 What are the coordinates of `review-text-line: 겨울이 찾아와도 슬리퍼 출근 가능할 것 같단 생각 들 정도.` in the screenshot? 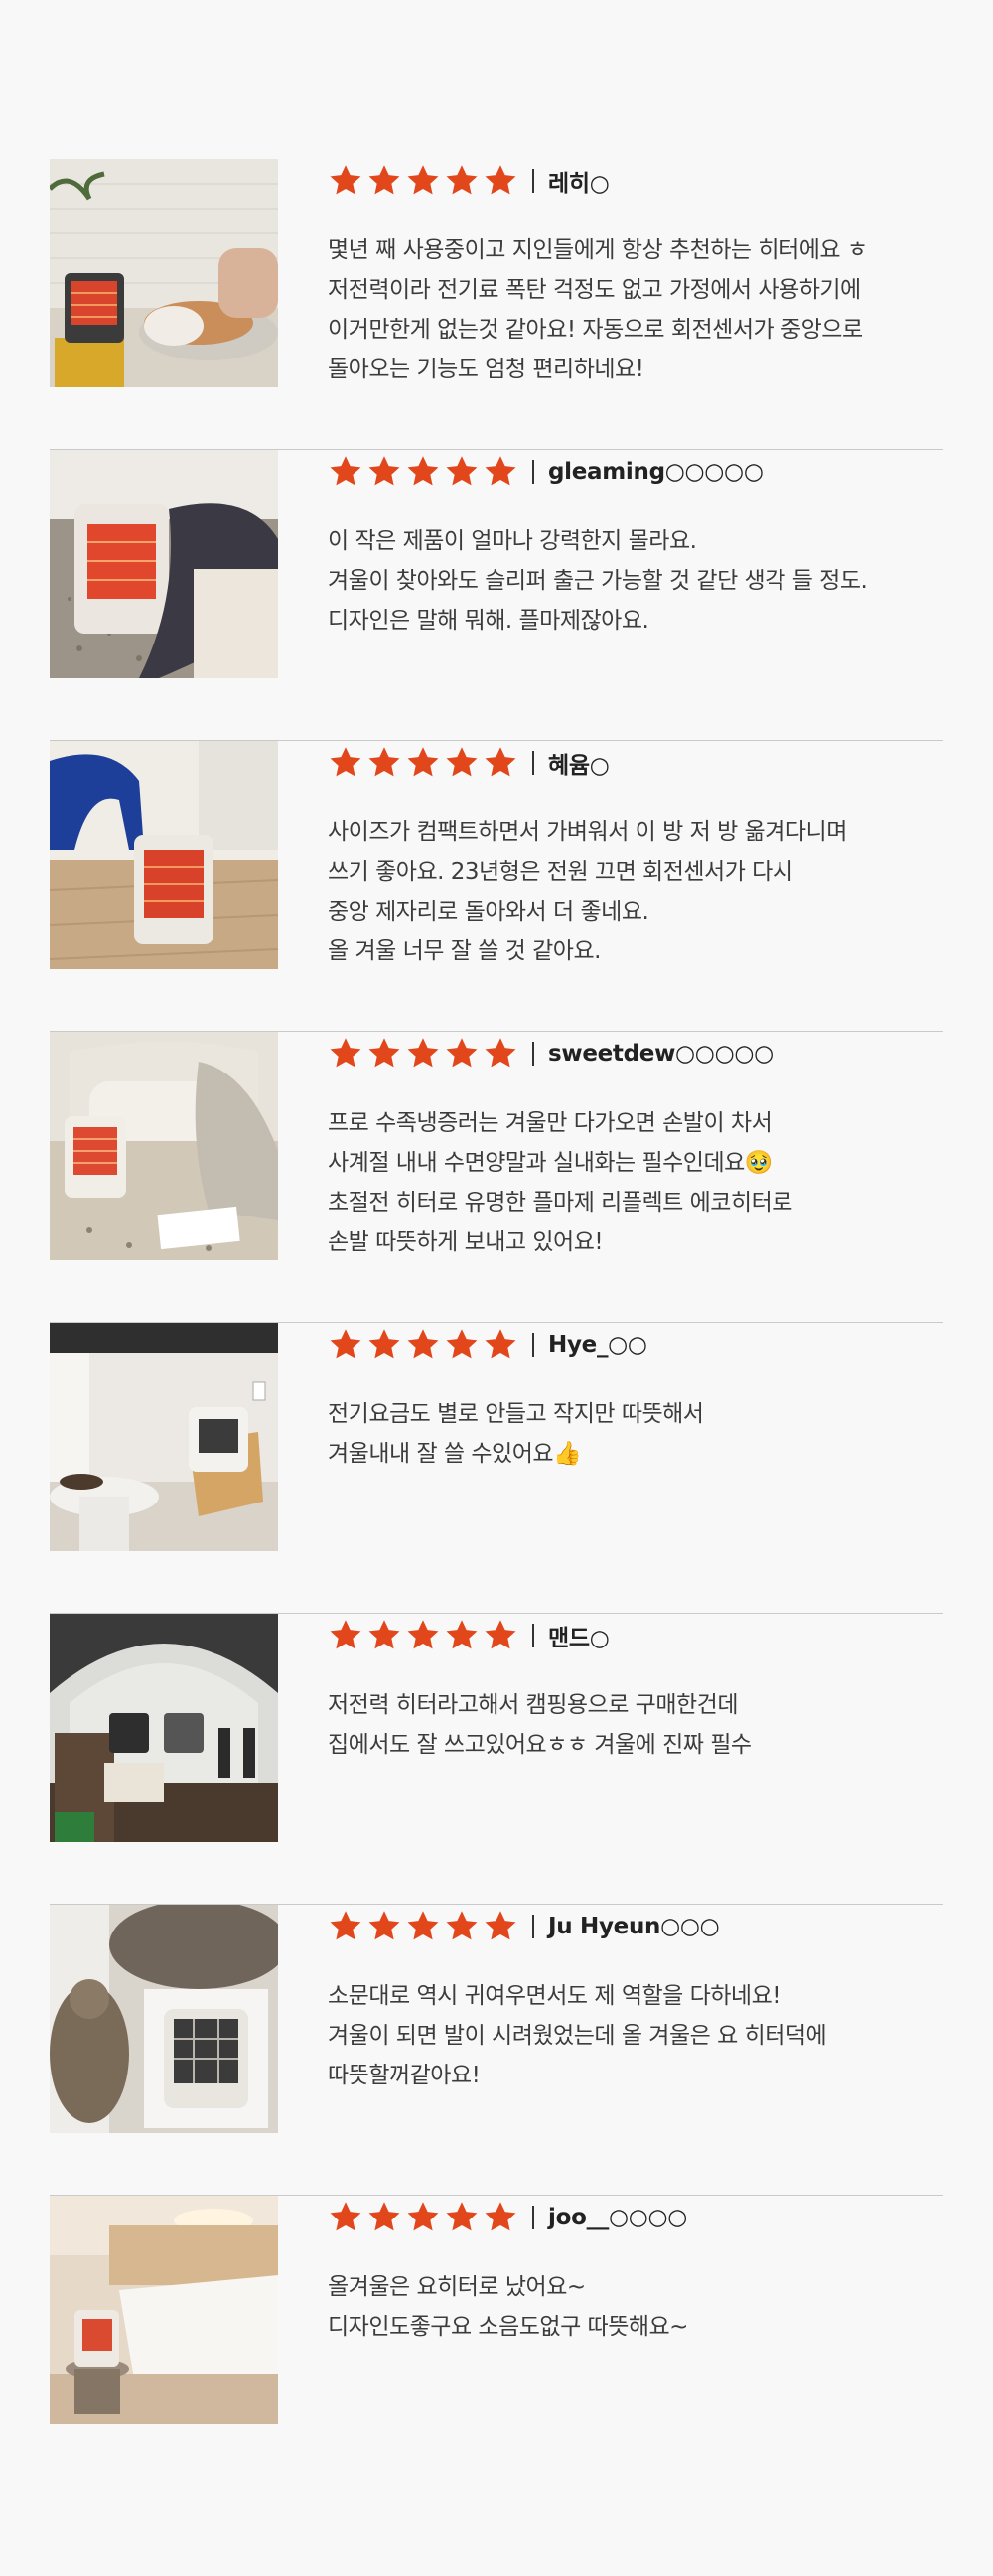 It's located at (598, 581).